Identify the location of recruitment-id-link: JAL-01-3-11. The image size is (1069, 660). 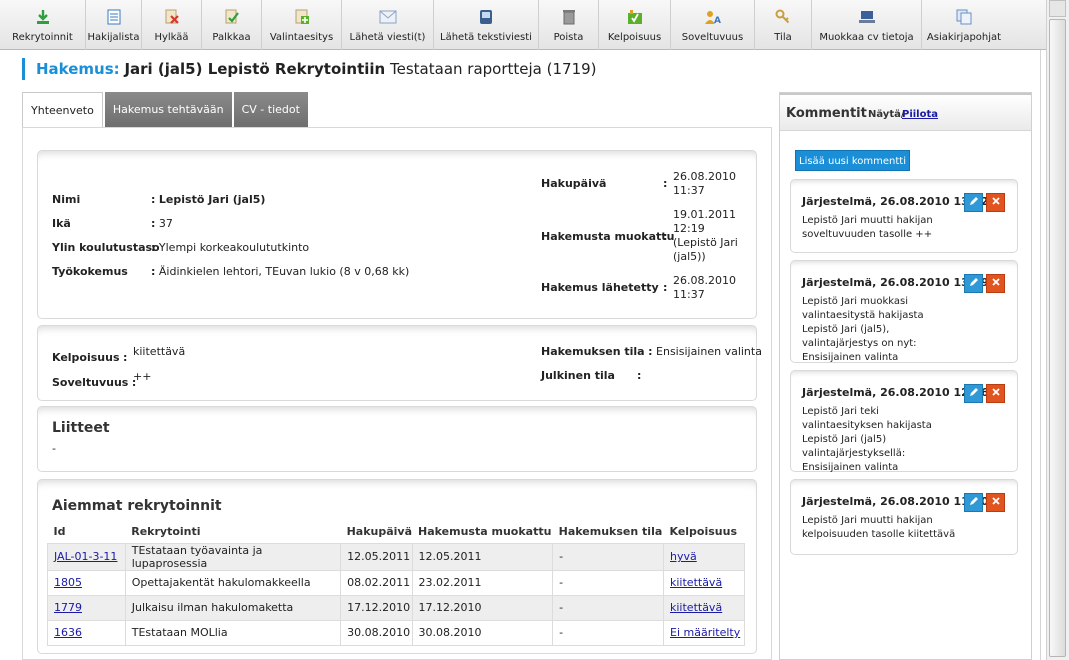
(85, 556).